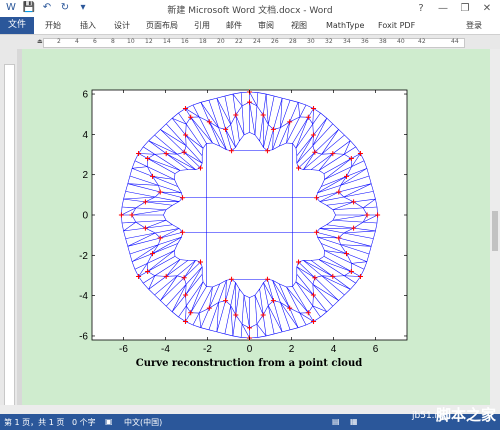 This screenshot has height=430, width=500. I want to click on tab-review: 审阅, so click(266, 25).